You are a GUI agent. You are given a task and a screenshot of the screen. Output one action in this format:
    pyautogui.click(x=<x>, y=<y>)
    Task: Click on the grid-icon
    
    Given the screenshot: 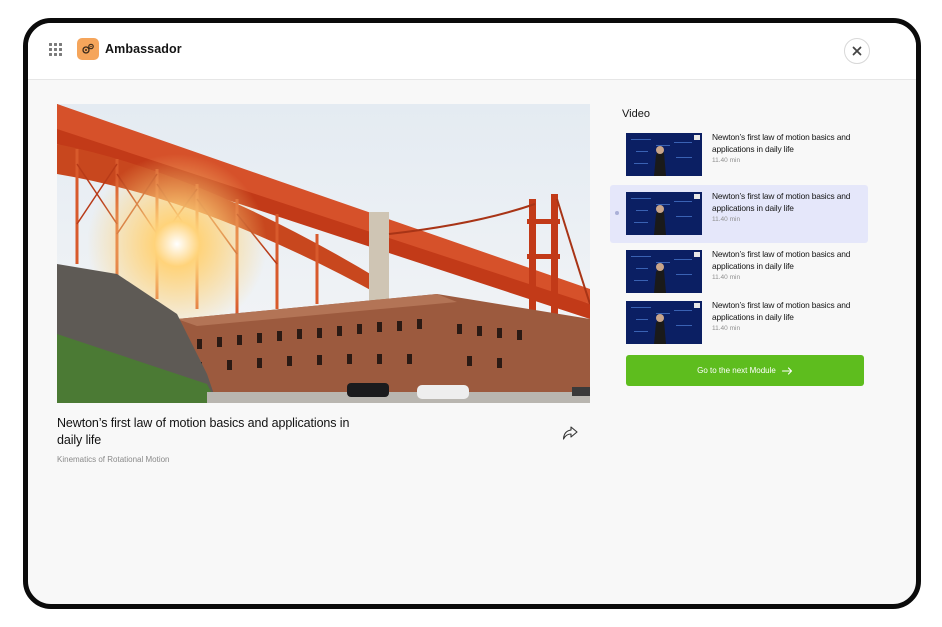 What is the action you would take?
    pyautogui.click(x=55, y=49)
    